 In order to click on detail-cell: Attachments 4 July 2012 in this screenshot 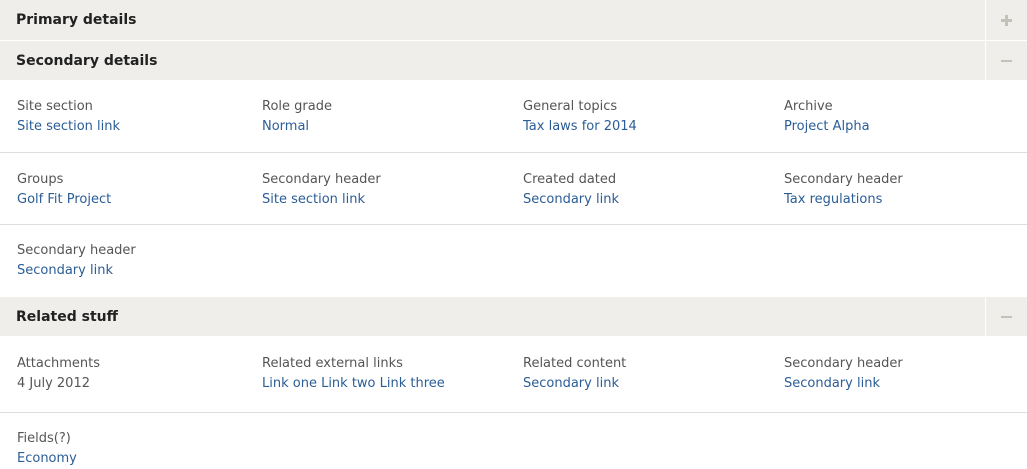, I will do `click(58, 374)`.